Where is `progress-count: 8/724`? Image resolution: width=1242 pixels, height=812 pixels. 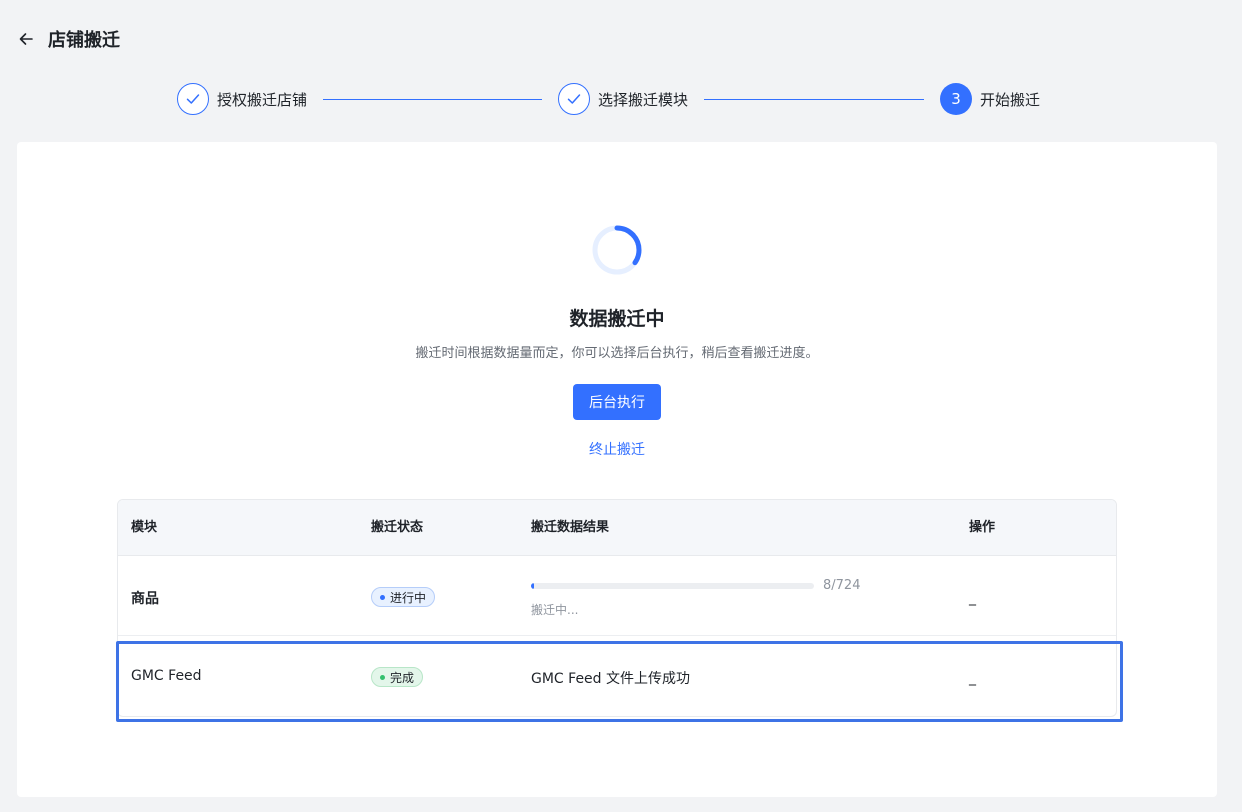 progress-count: 8/724 is located at coordinates (842, 585).